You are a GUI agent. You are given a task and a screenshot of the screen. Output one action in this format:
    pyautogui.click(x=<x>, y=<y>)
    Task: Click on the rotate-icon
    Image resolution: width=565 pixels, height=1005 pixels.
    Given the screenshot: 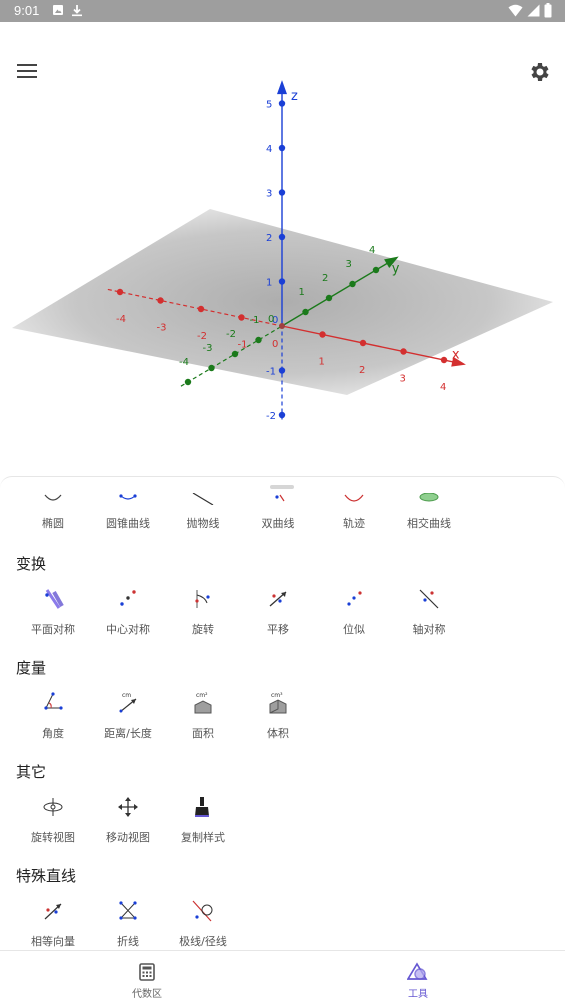 What is the action you would take?
    pyautogui.click(x=202, y=599)
    